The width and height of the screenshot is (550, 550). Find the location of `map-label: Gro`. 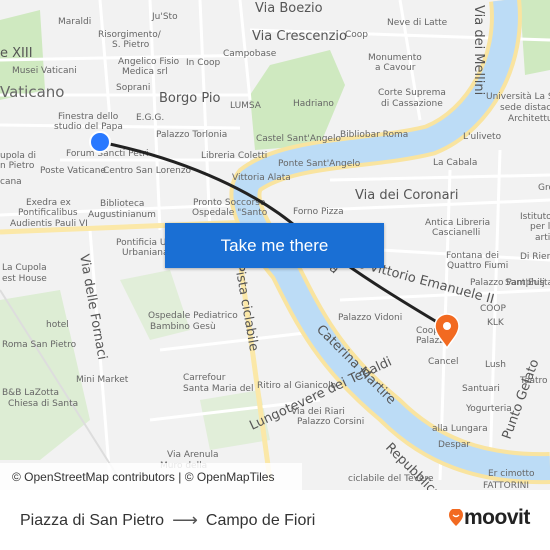

map-label: Gro is located at coordinates (544, 188).